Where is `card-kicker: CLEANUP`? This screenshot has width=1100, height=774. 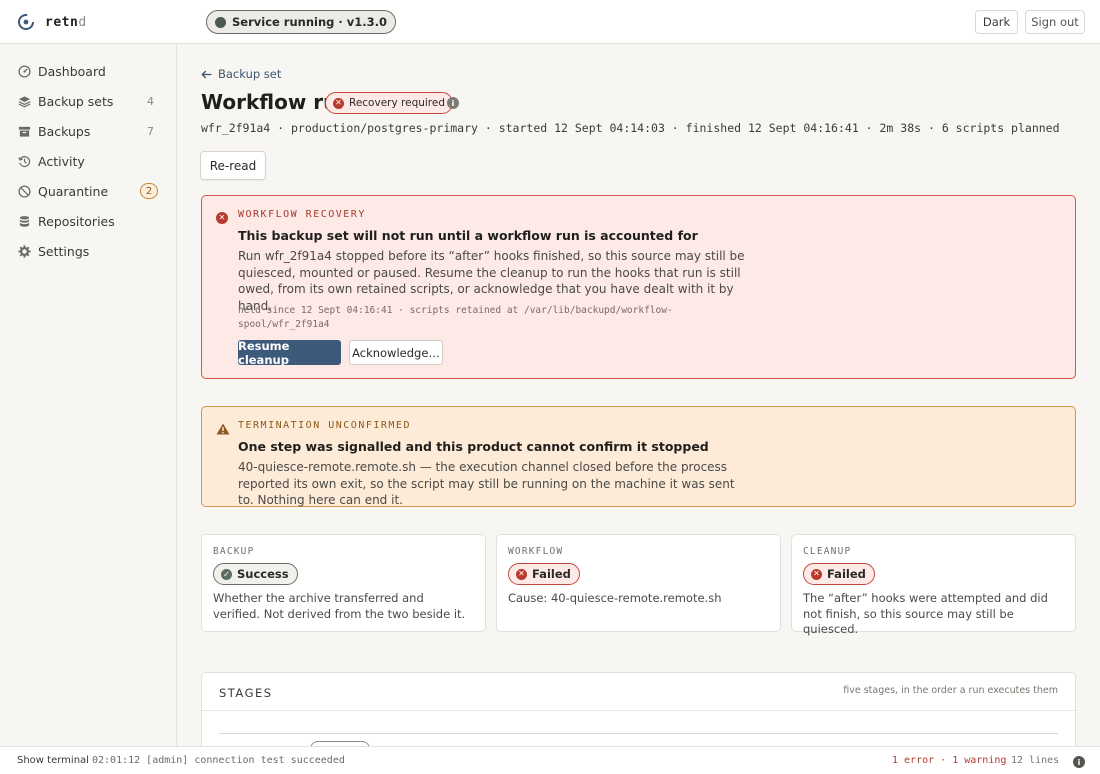 card-kicker: CLEANUP is located at coordinates (827, 551).